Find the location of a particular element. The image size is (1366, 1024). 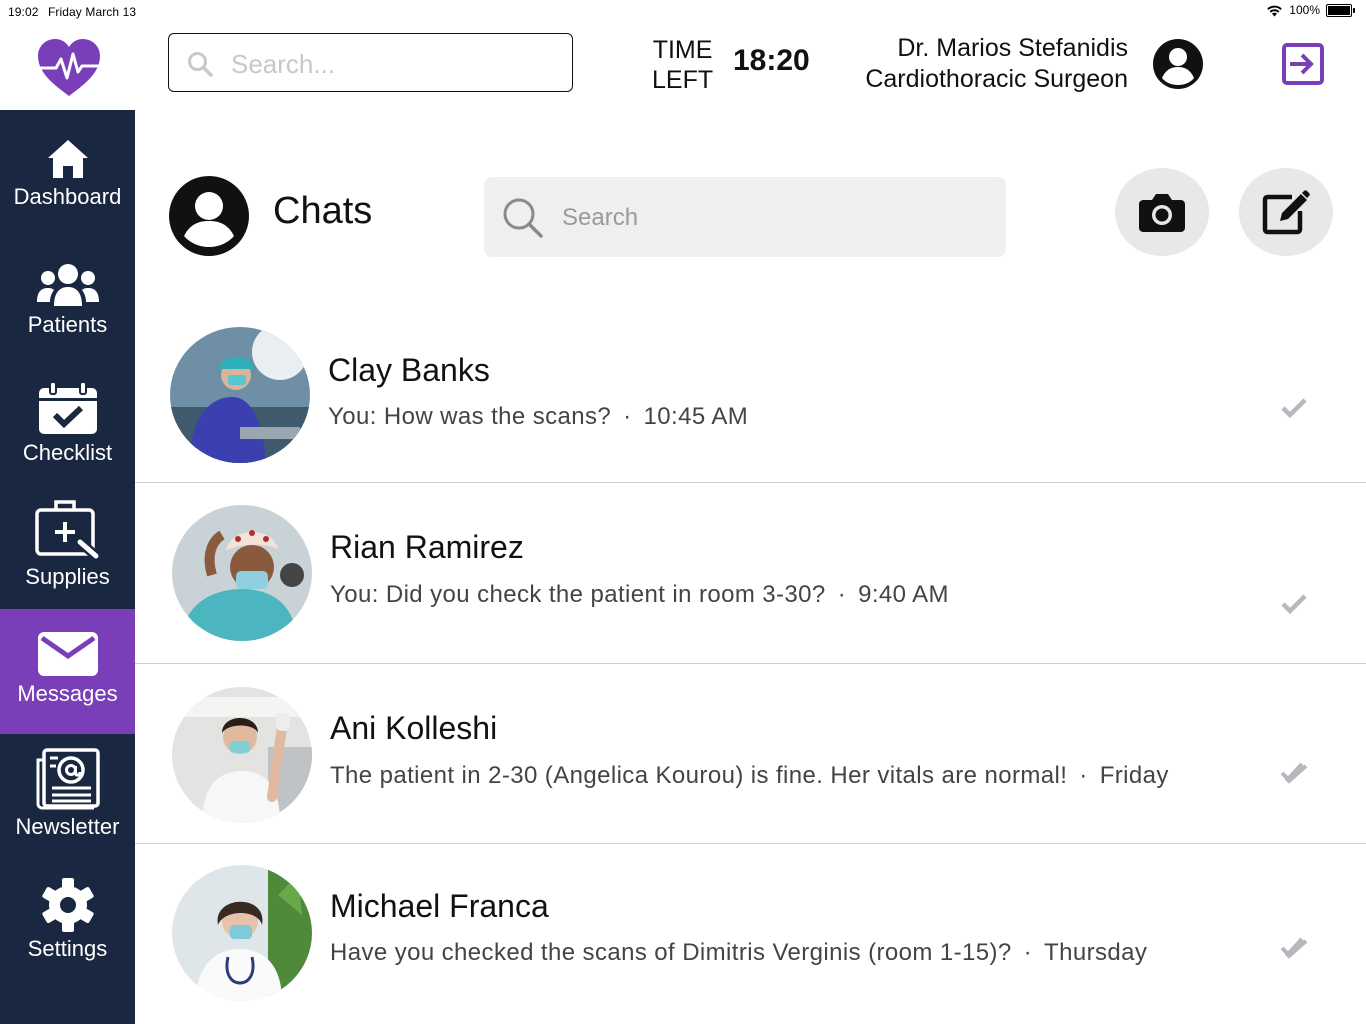

sidebar-item-dashboard: Dashboard is located at coordinates (67, 174).